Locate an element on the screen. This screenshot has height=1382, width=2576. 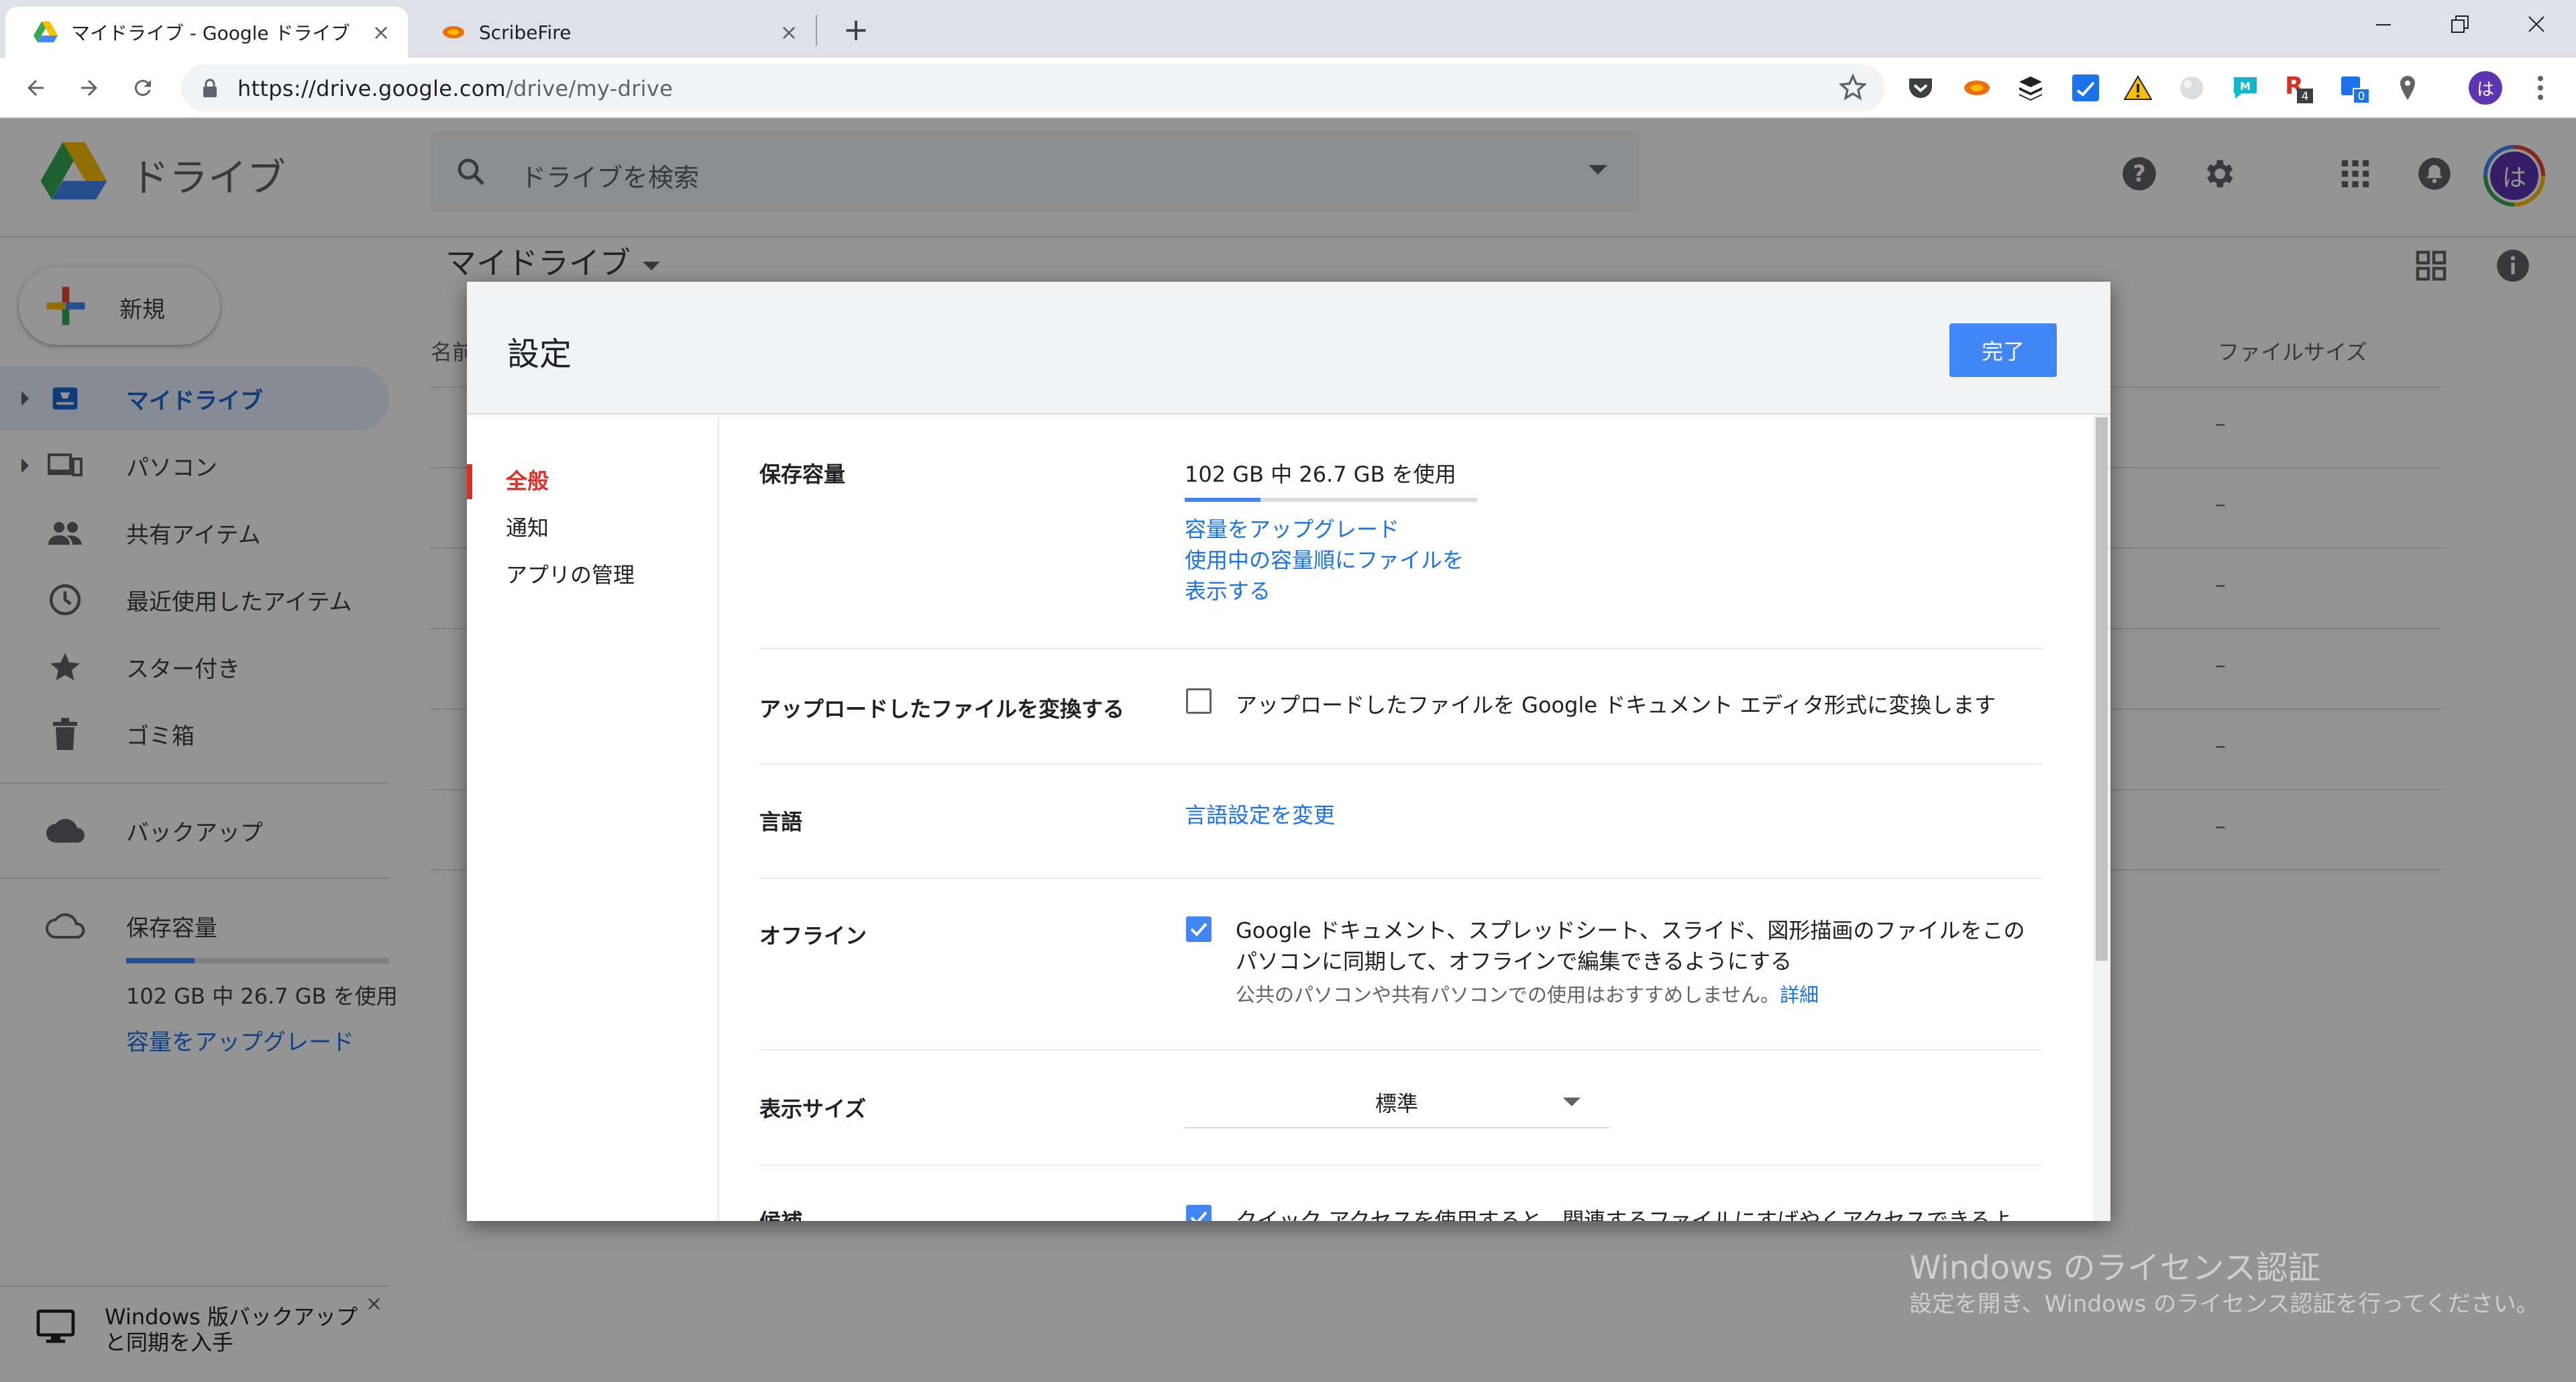
view-by-usage-line-2: 表示する is located at coordinates (1228, 591).